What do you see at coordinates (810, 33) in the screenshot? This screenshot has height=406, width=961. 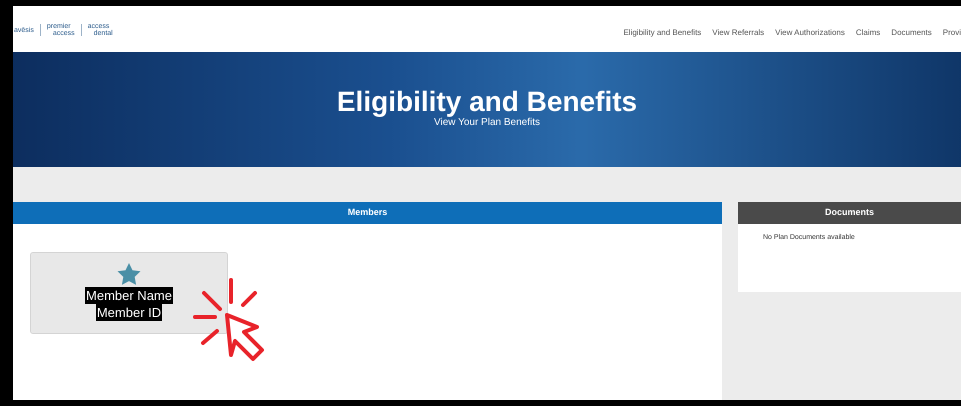 I see `nav-link: View Authorizations` at bounding box center [810, 33].